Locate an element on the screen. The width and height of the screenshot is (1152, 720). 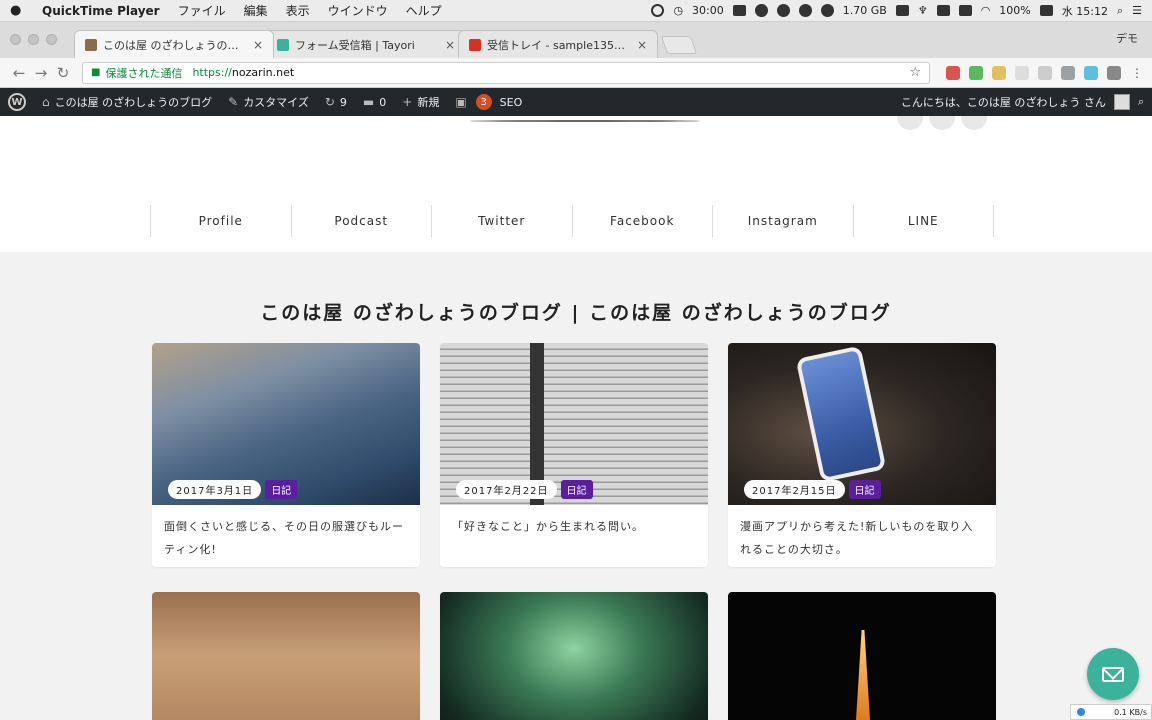
nav-facebook: Facebook is located at coordinates (642, 221).